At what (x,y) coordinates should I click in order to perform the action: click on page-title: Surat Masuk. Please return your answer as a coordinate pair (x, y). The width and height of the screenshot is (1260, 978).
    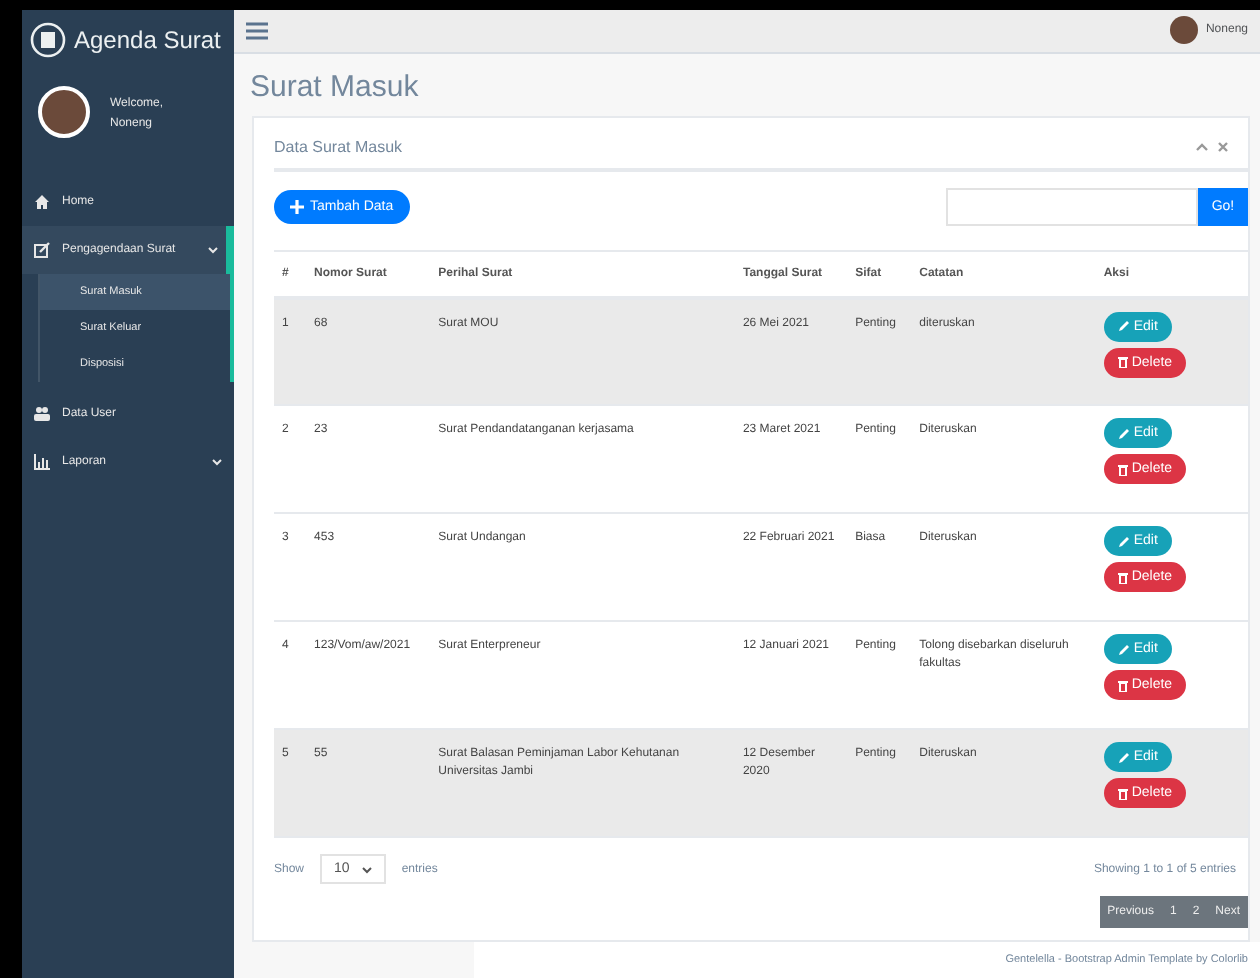
    Looking at the image, I should click on (334, 87).